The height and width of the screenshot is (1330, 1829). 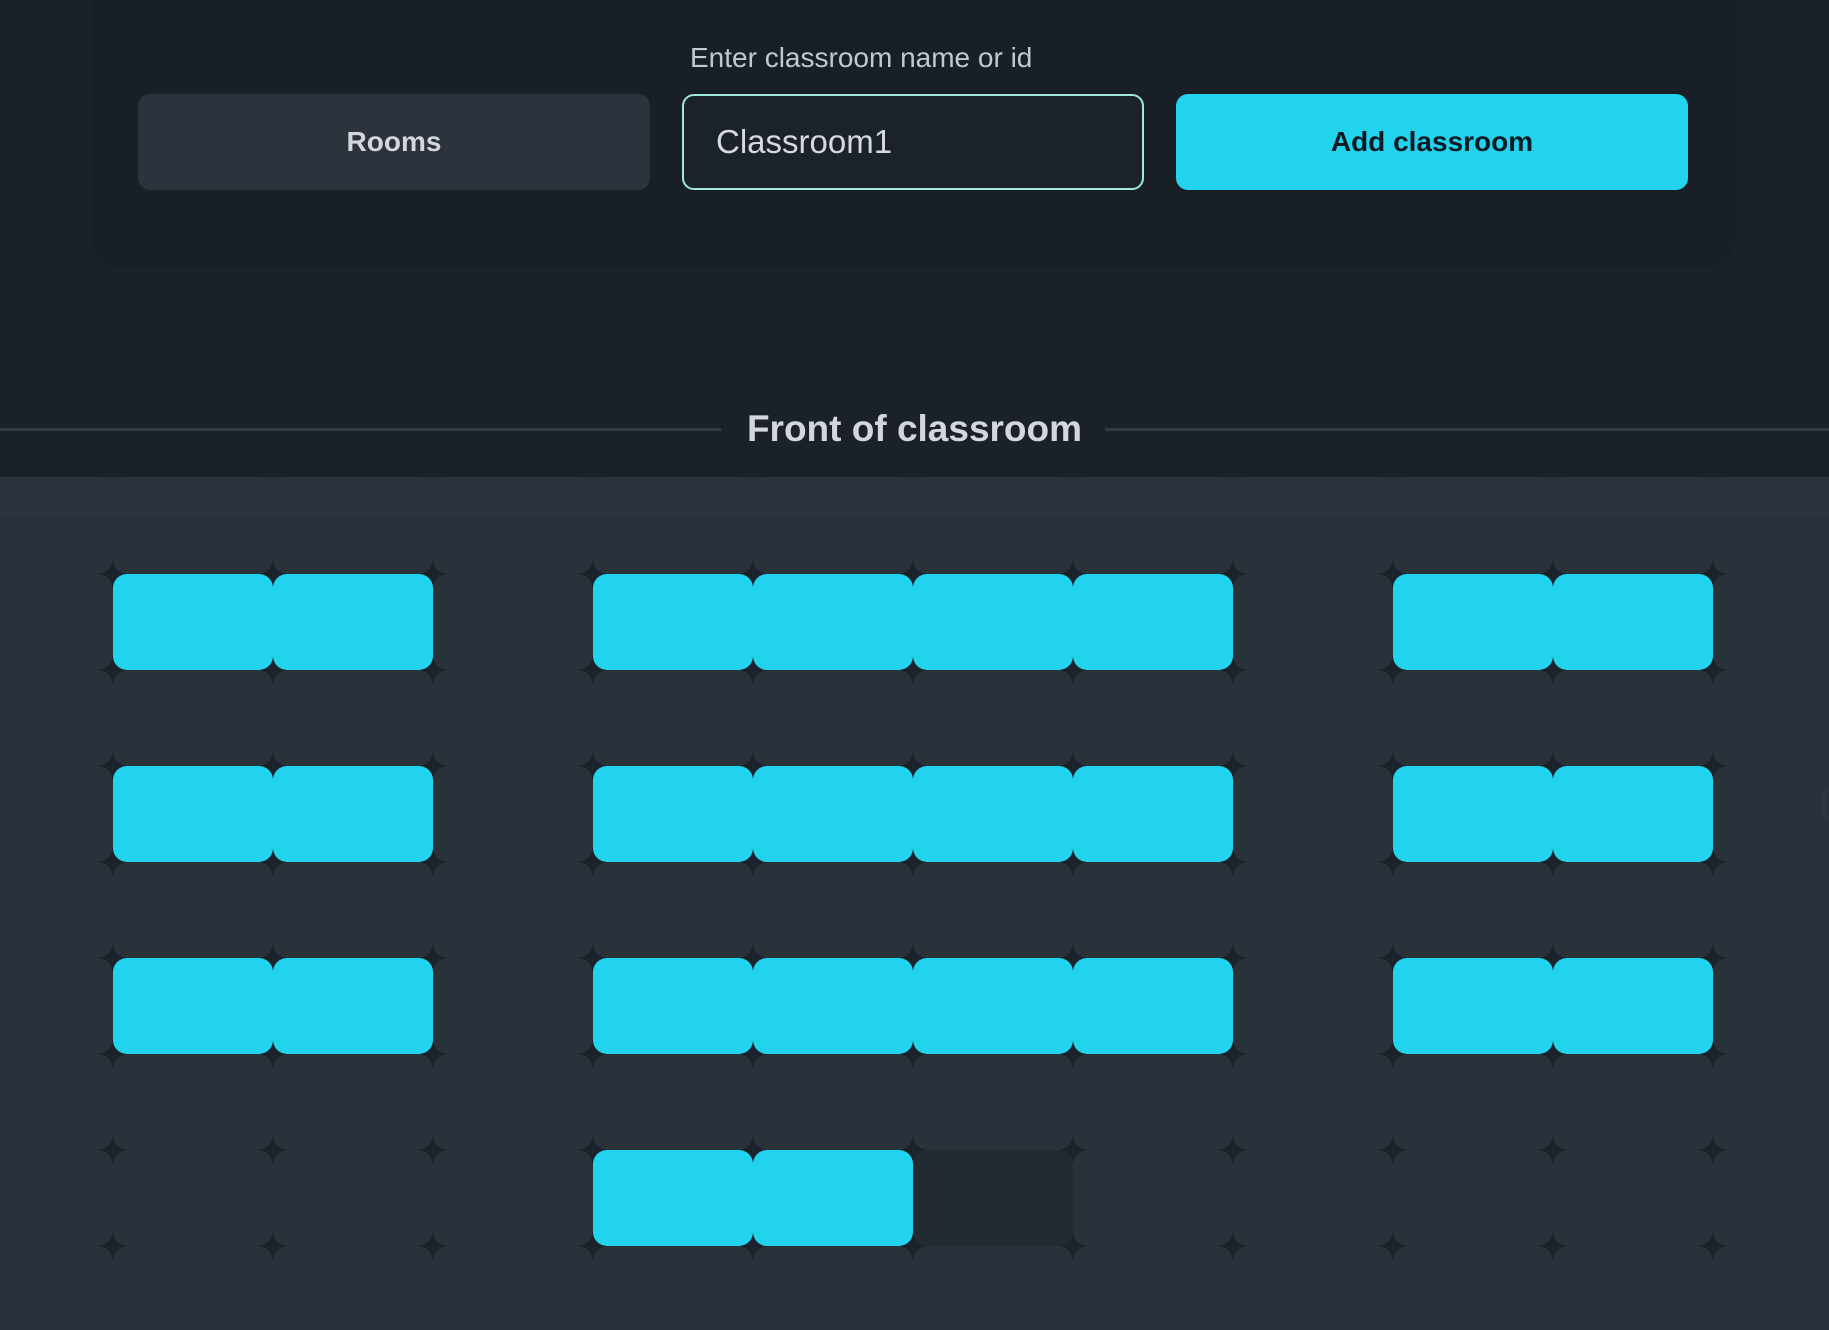 What do you see at coordinates (394, 142) in the screenshot?
I see `rooms-button: Rooms` at bounding box center [394, 142].